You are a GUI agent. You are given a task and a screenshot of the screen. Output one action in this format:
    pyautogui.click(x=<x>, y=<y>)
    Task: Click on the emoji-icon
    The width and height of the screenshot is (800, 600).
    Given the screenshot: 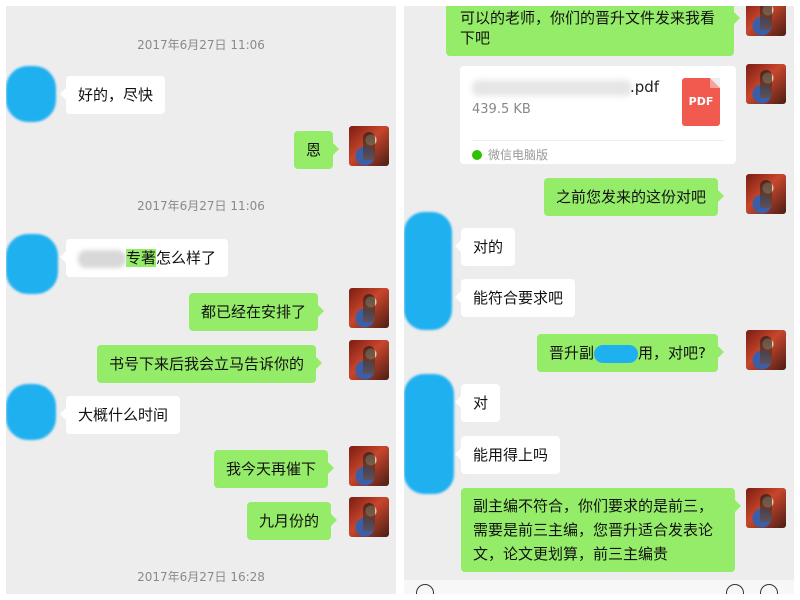 What is the action you would take?
    pyautogui.click(x=735, y=589)
    